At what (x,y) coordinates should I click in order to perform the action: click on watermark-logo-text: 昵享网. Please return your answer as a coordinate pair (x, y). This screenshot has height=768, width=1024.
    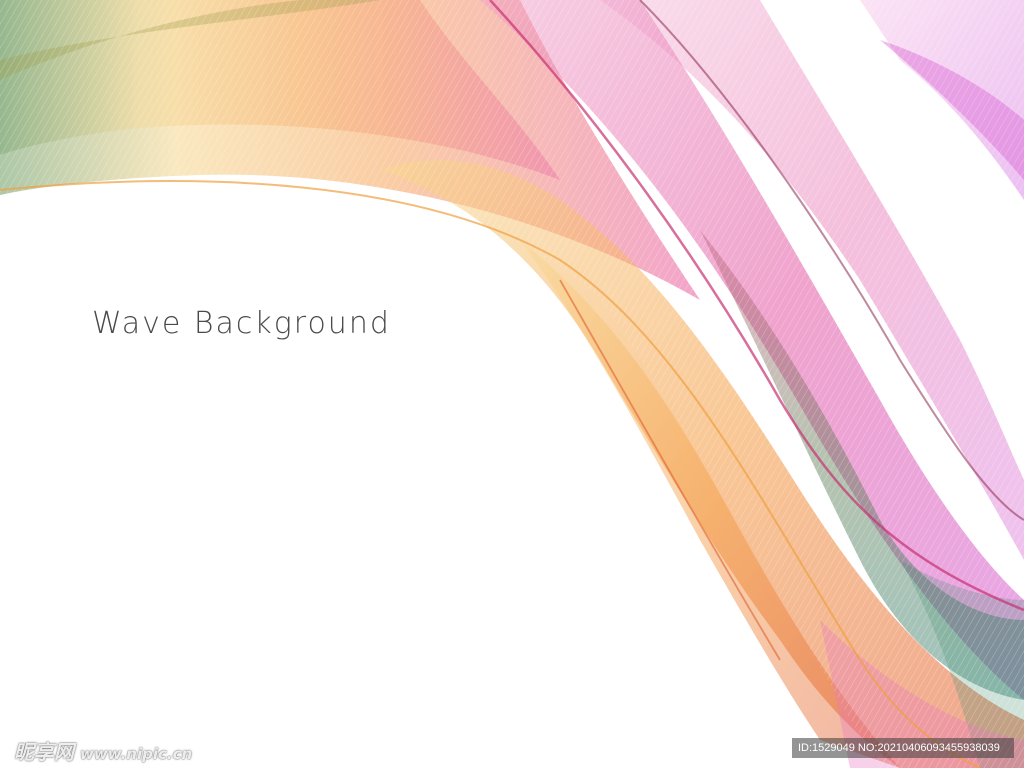
    Looking at the image, I should click on (44, 752).